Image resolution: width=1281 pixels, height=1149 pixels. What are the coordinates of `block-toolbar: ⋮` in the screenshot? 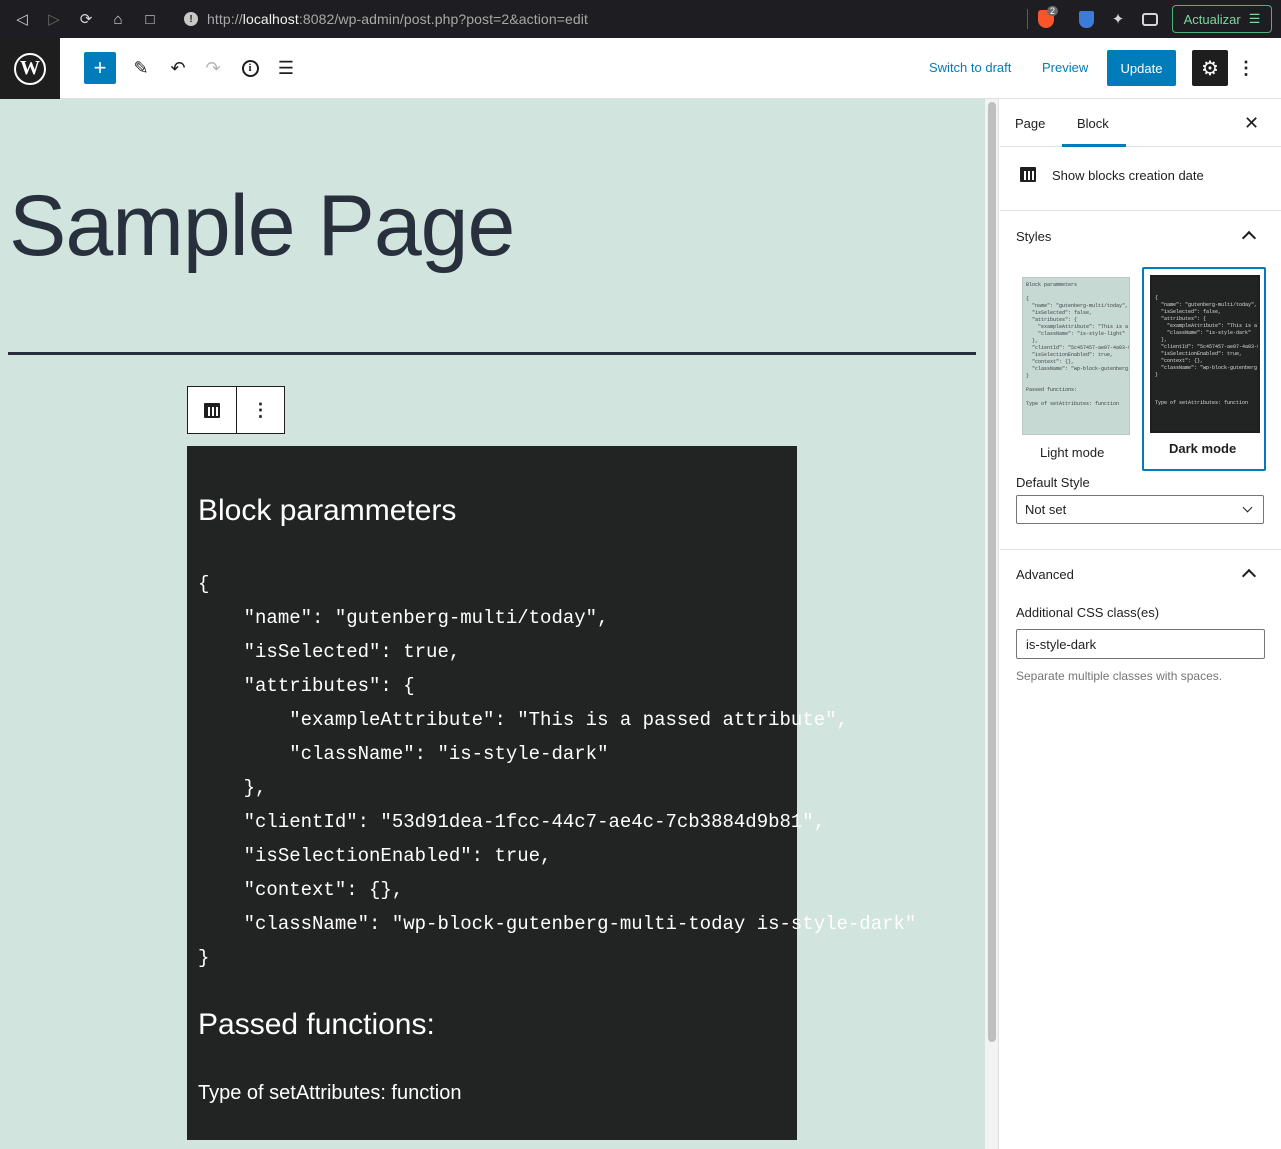 It's located at (236, 410).